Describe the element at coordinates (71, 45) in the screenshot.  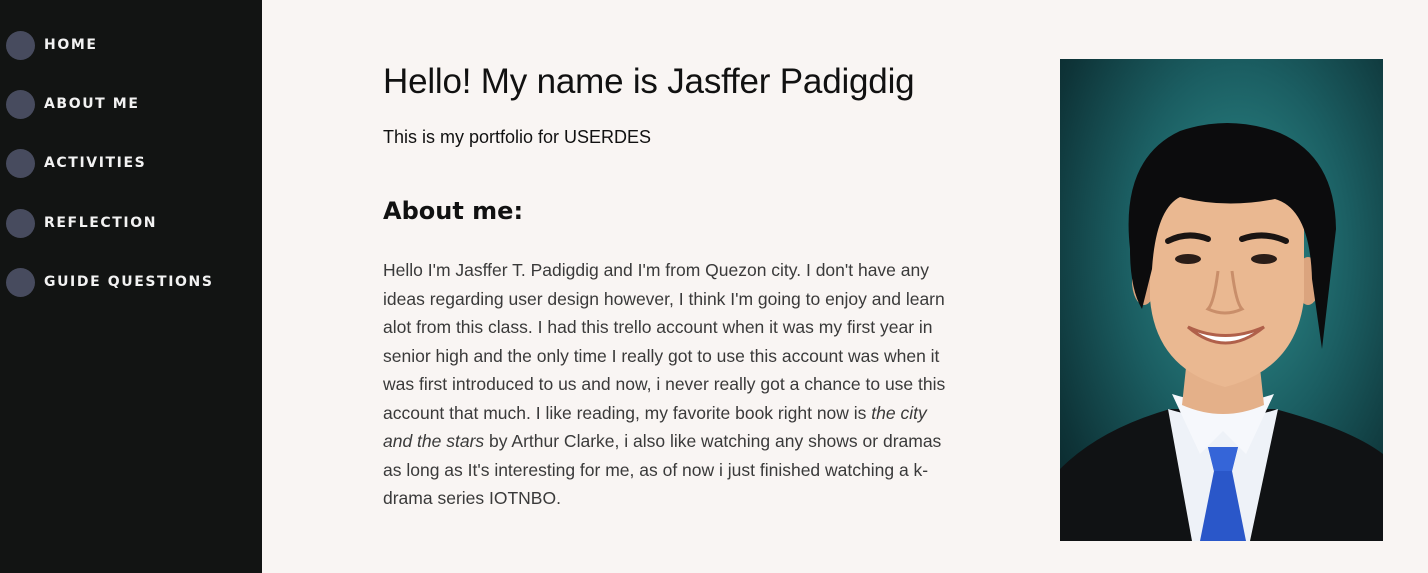
I see `sidebar-item-label: HOME` at that location.